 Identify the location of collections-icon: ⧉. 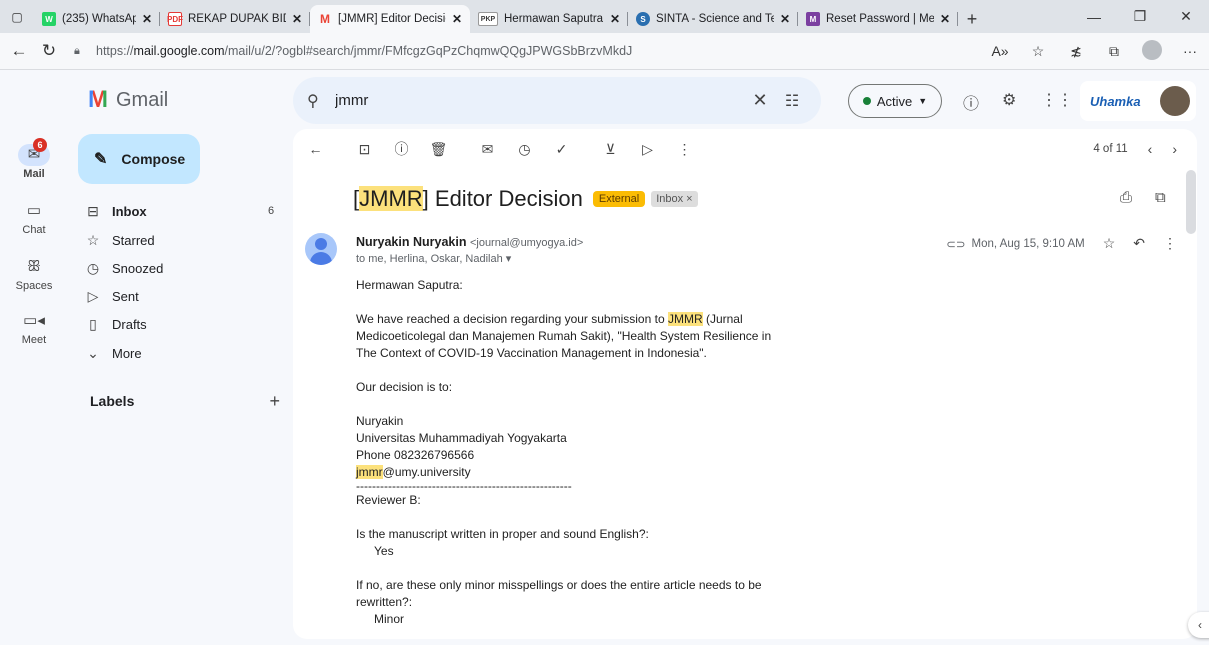
(1114, 51).